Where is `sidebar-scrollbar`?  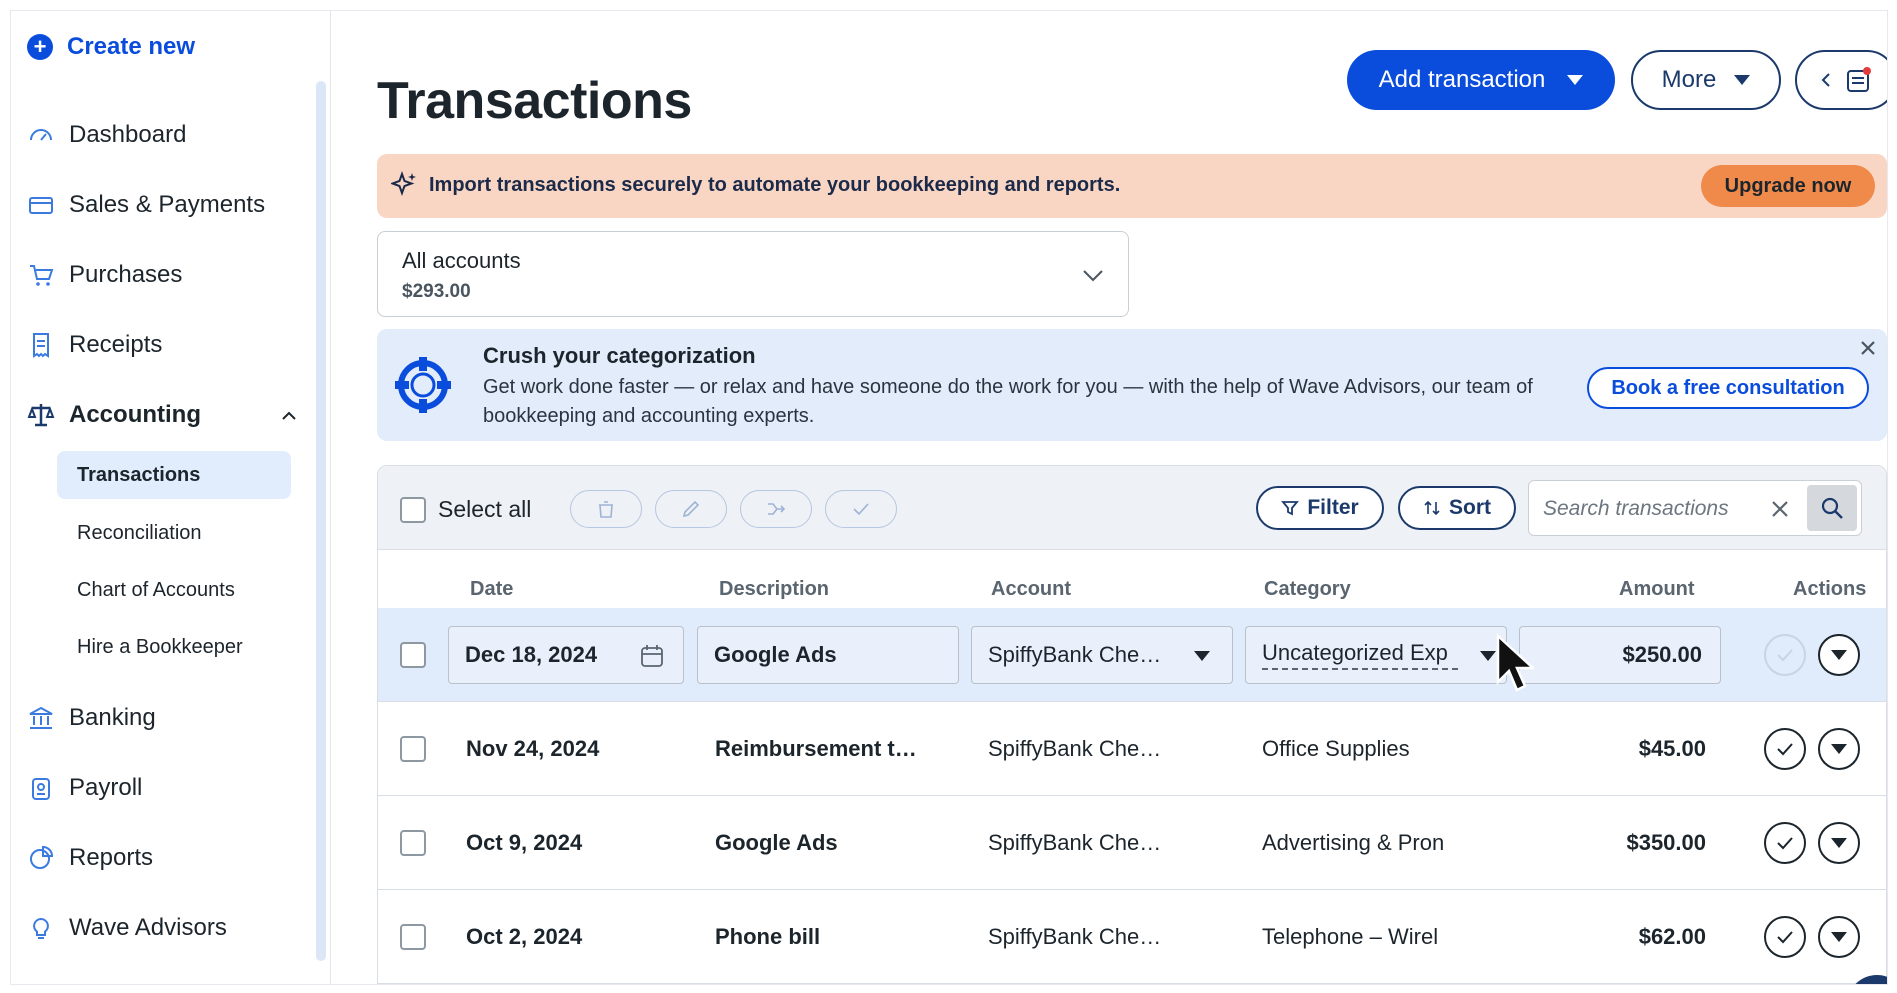 sidebar-scrollbar is located at coordinates (321, 521).